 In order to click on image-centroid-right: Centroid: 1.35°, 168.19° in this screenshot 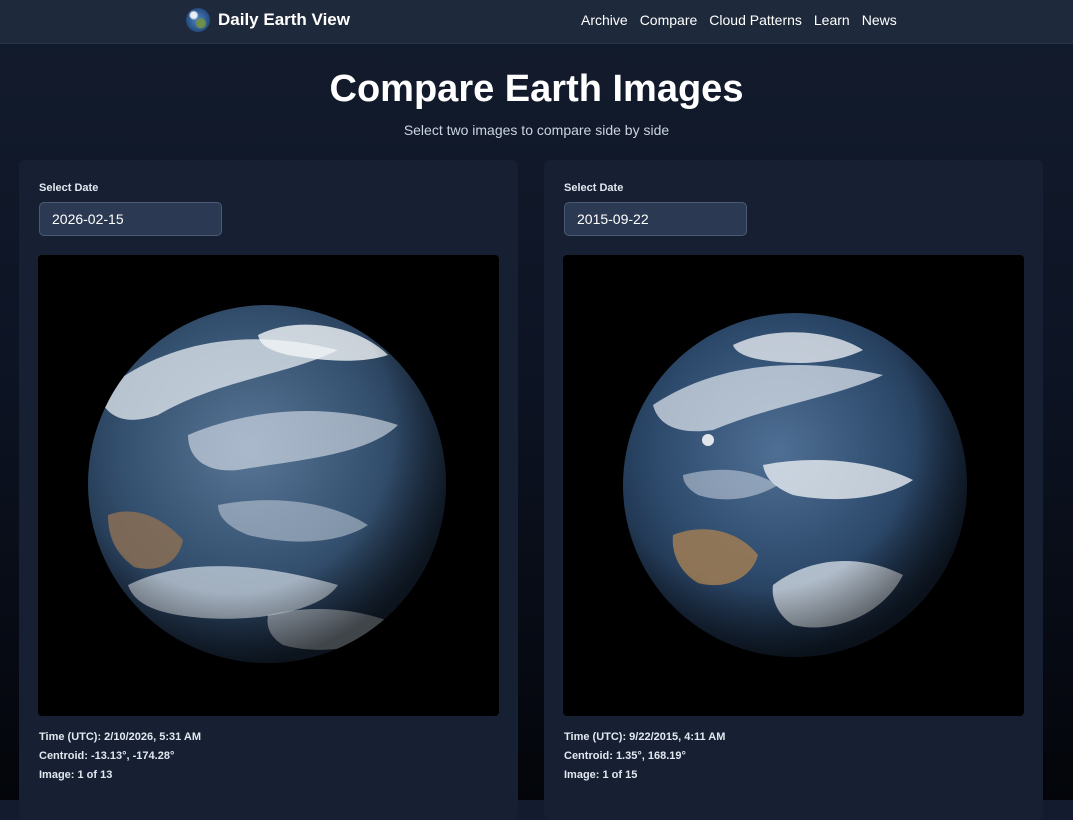, I will do `click(625, 756)`.